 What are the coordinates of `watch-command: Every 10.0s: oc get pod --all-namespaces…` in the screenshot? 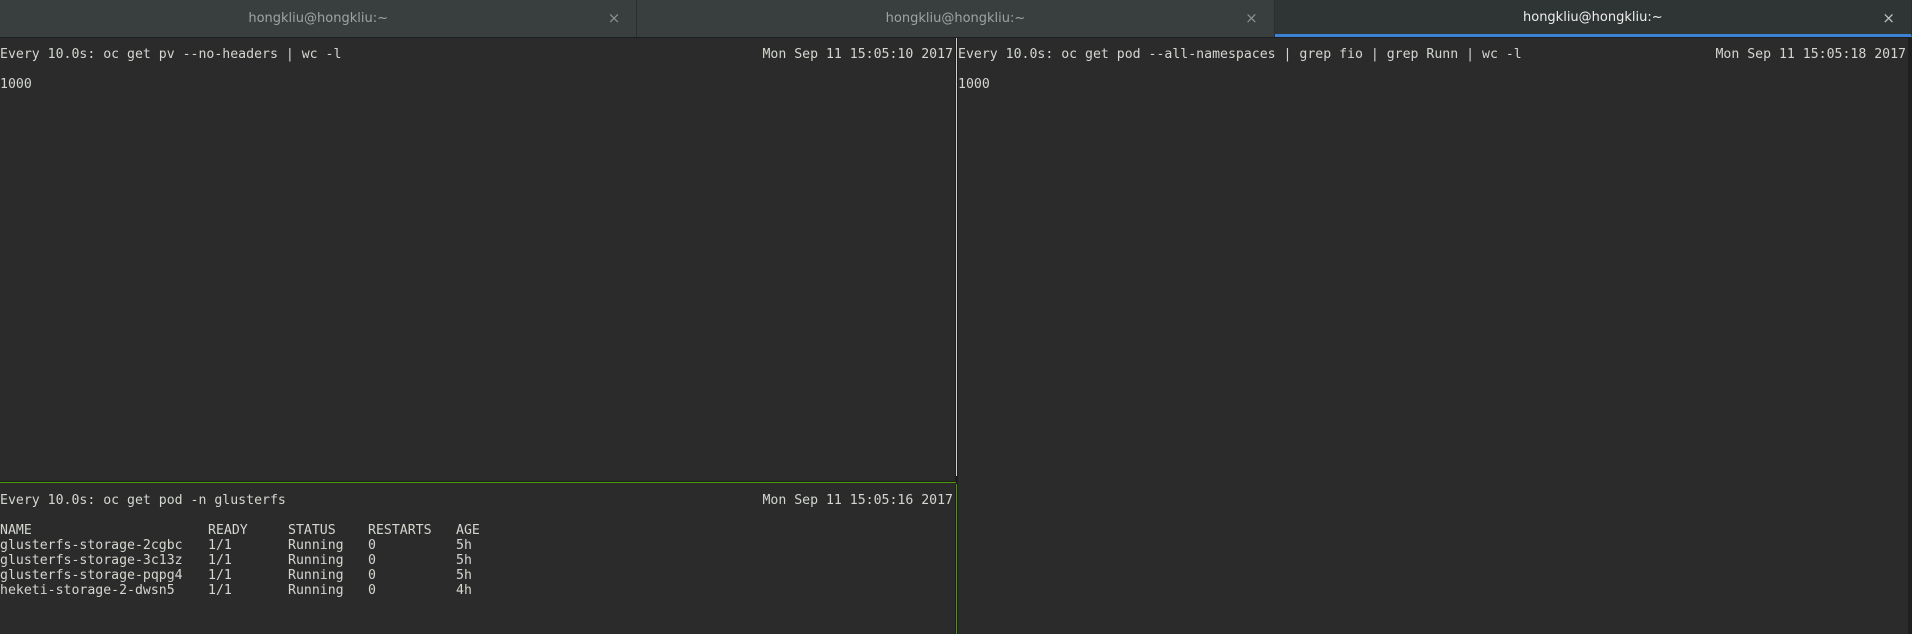 It's located at (1240, 54).